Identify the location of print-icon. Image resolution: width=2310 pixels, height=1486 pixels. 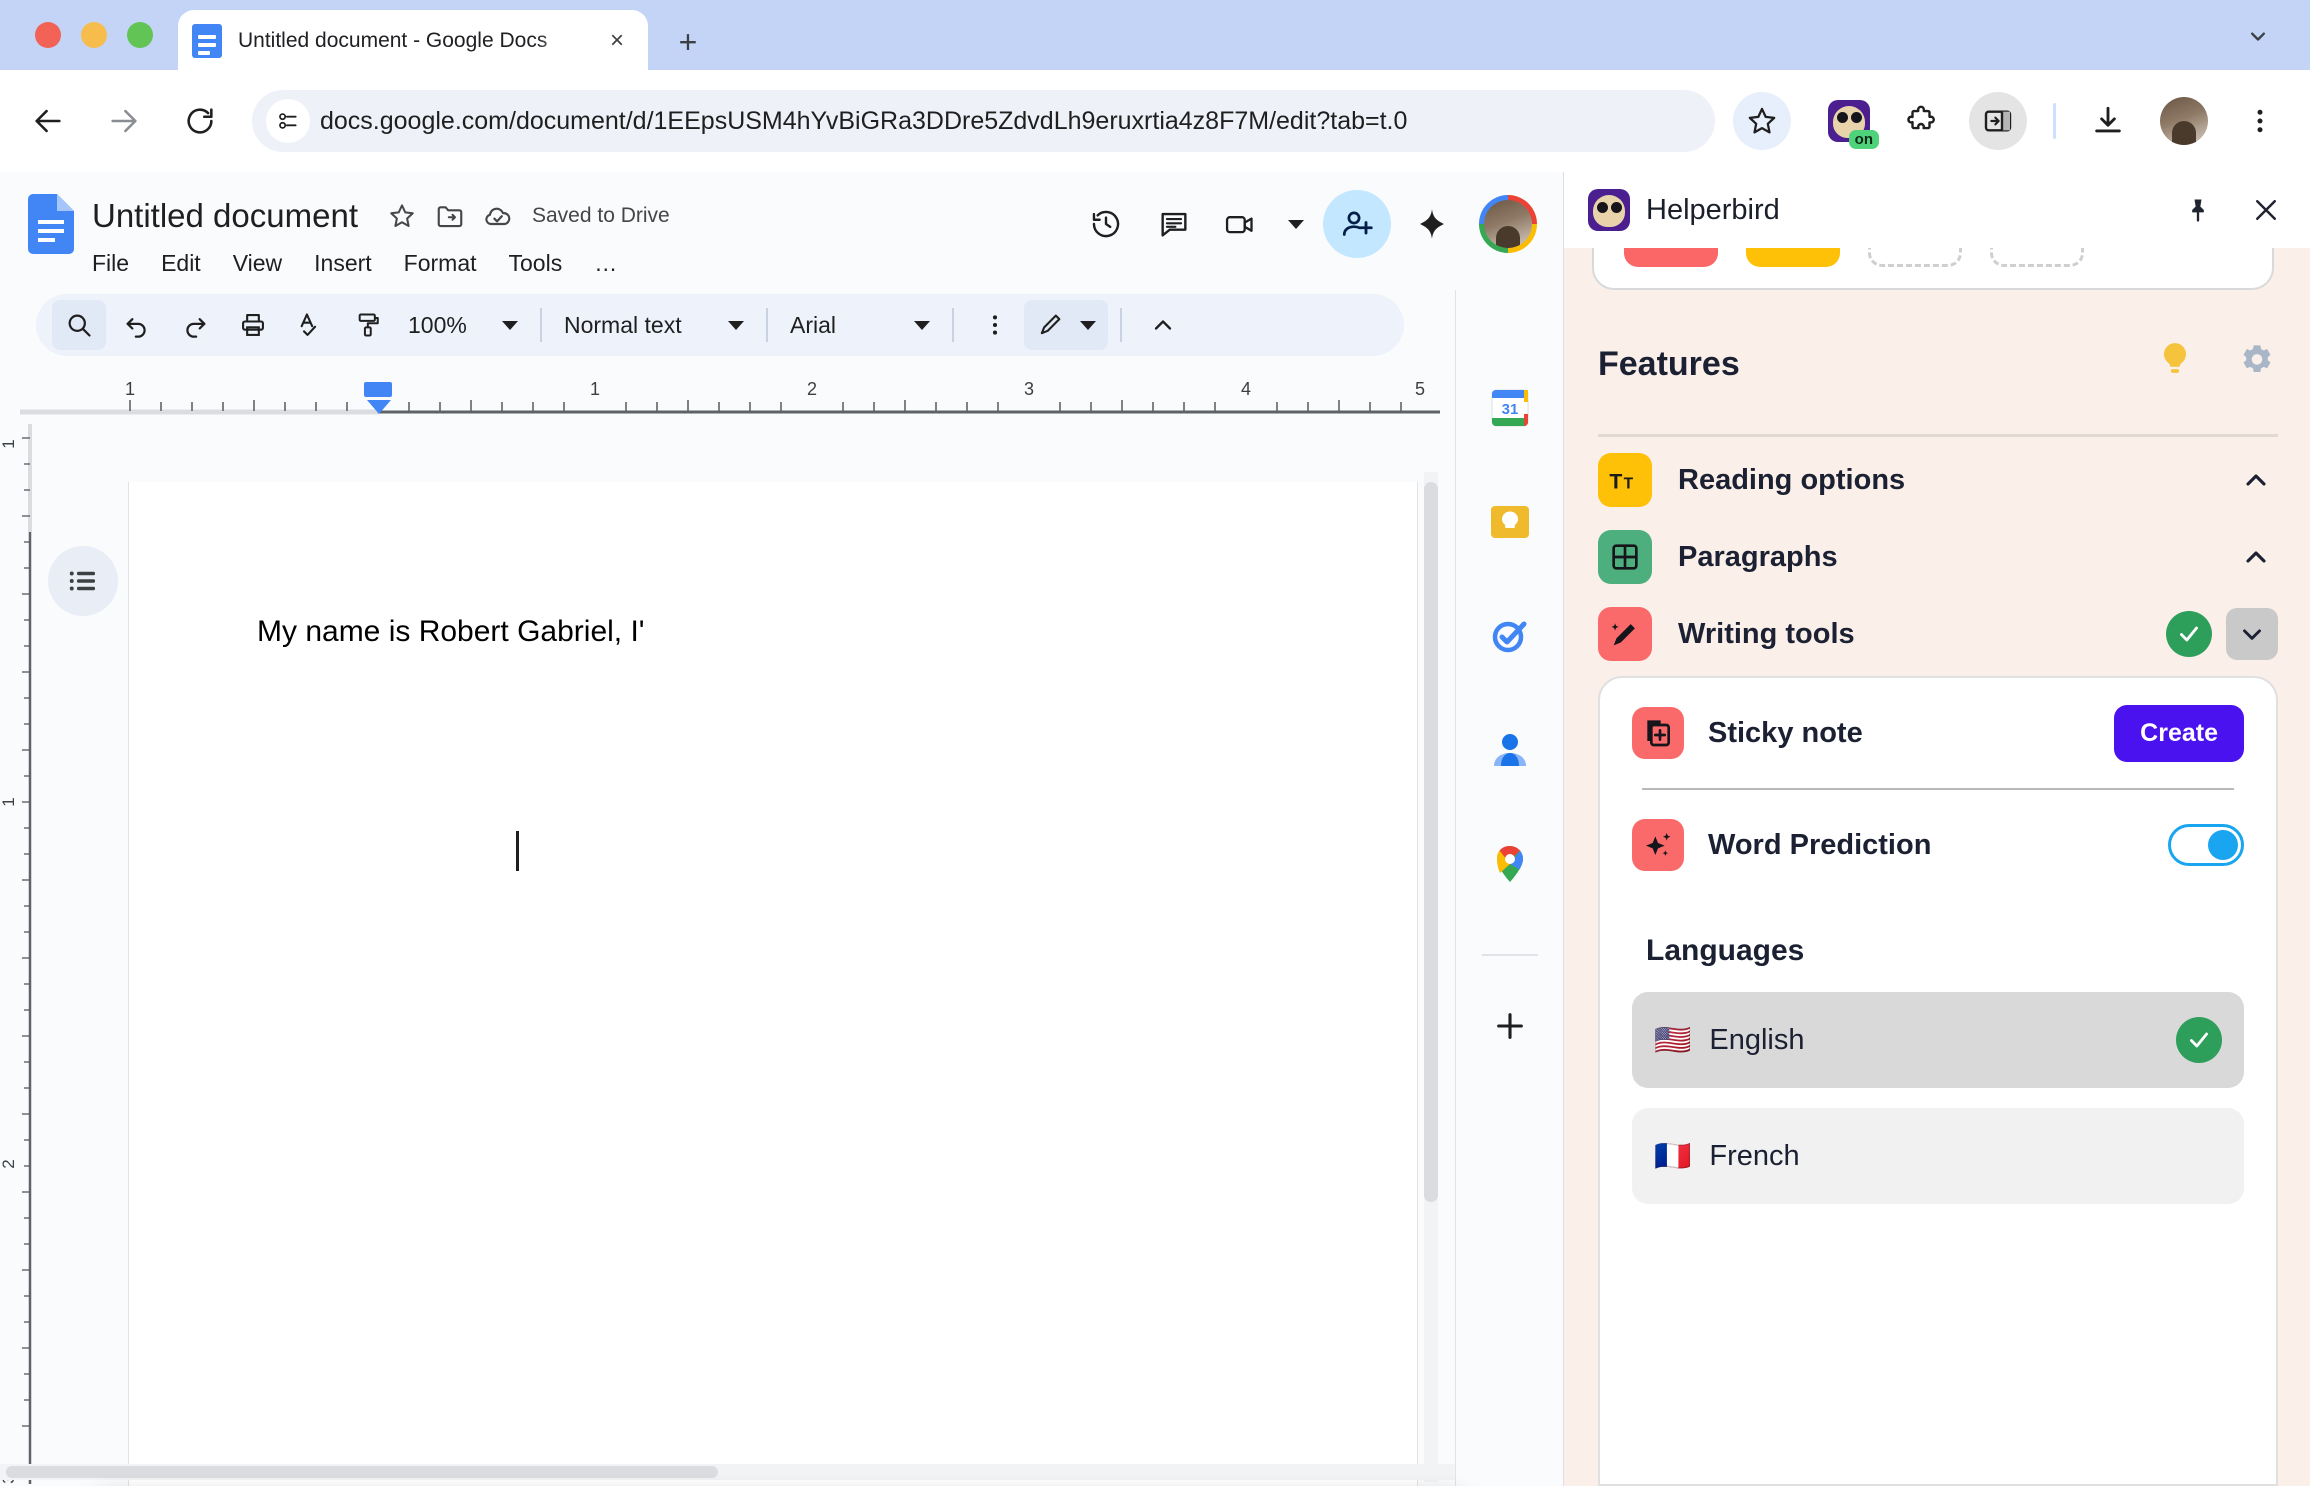
(253, 325).